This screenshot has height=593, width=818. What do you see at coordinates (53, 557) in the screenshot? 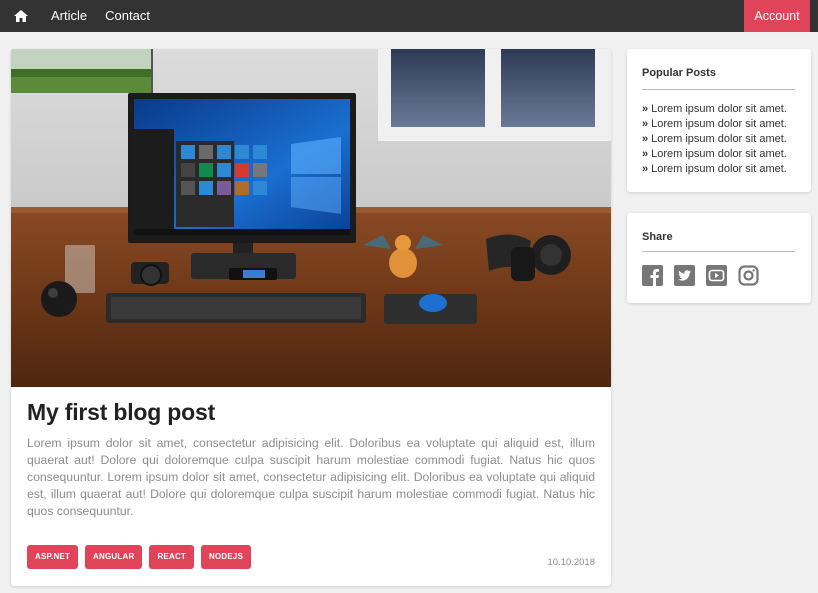
I see `tag-aspnet: ASP.NET` at bounding box center [53, 557].